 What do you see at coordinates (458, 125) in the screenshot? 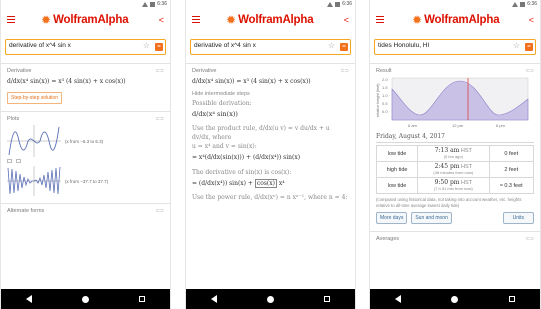
I see `tick-12pm: 12 pm` at bounding box center [458, 125].